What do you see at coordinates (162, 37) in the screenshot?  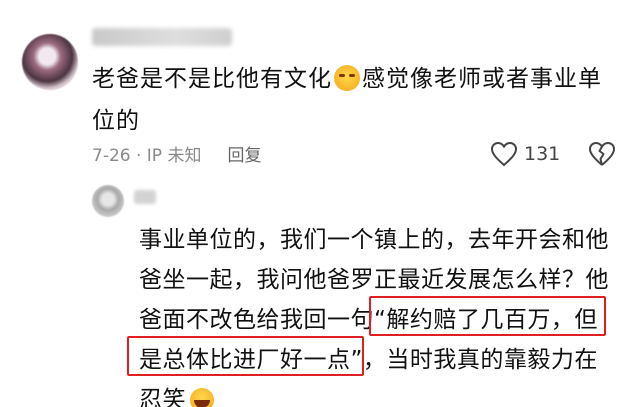 I see `username-blurred` at bounding box center [162, 37].